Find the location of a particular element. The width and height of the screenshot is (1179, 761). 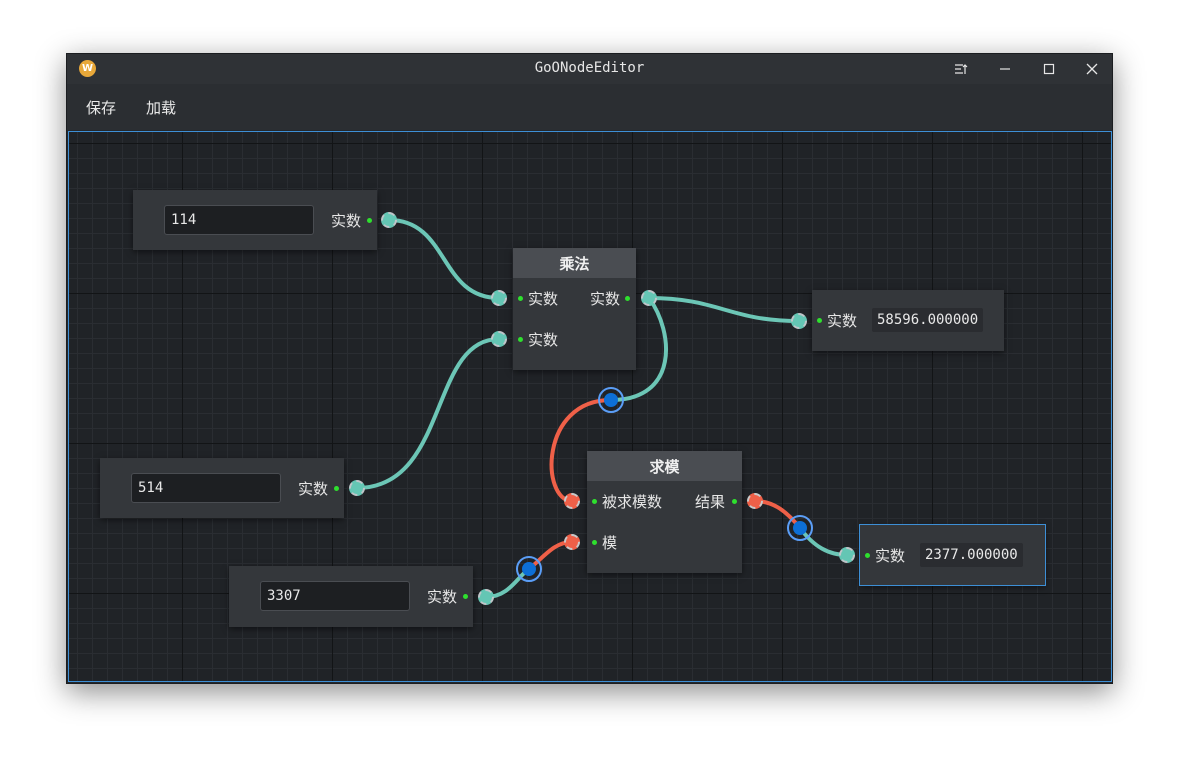

menu-save: 保存 is located at coordinates (101, 107).